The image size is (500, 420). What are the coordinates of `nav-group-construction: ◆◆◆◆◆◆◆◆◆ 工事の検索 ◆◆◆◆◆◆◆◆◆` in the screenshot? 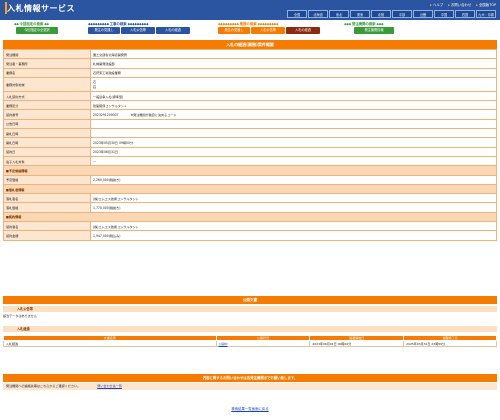 It's located at (118, 24).